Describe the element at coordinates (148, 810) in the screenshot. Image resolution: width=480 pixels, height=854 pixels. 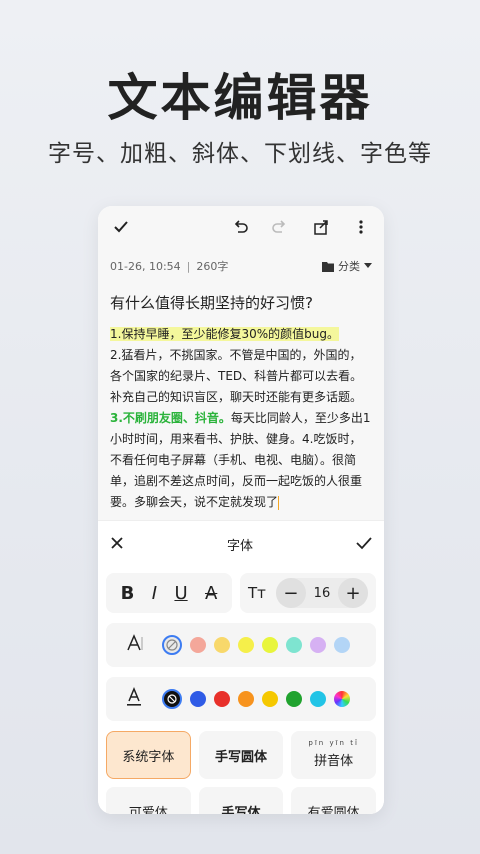
I see `font-option-label: 可爱体` at that location.